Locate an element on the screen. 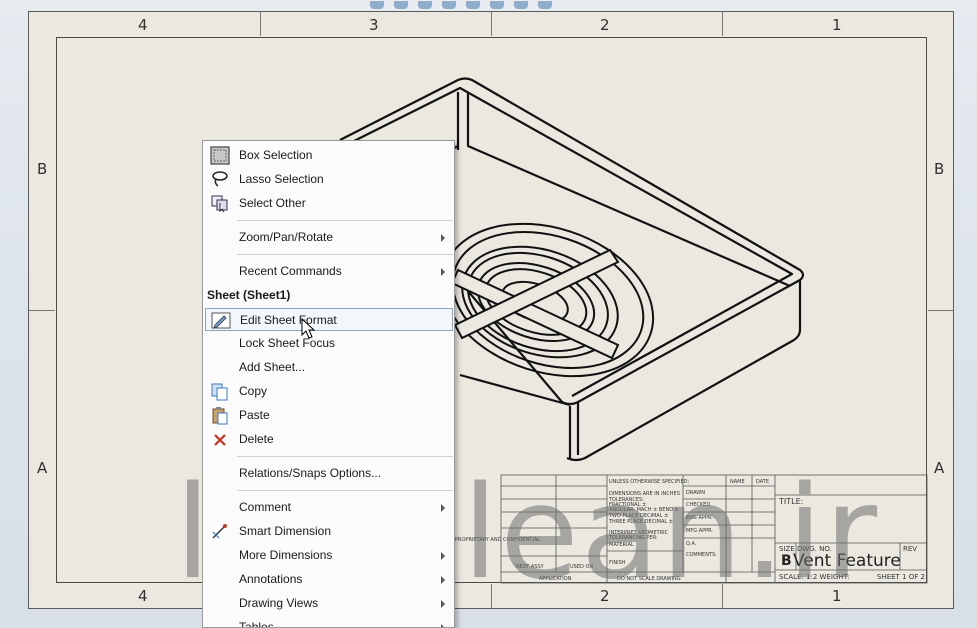  menu-item-smart-dimension: Smart Dimension is located at coordinates (329, 531).